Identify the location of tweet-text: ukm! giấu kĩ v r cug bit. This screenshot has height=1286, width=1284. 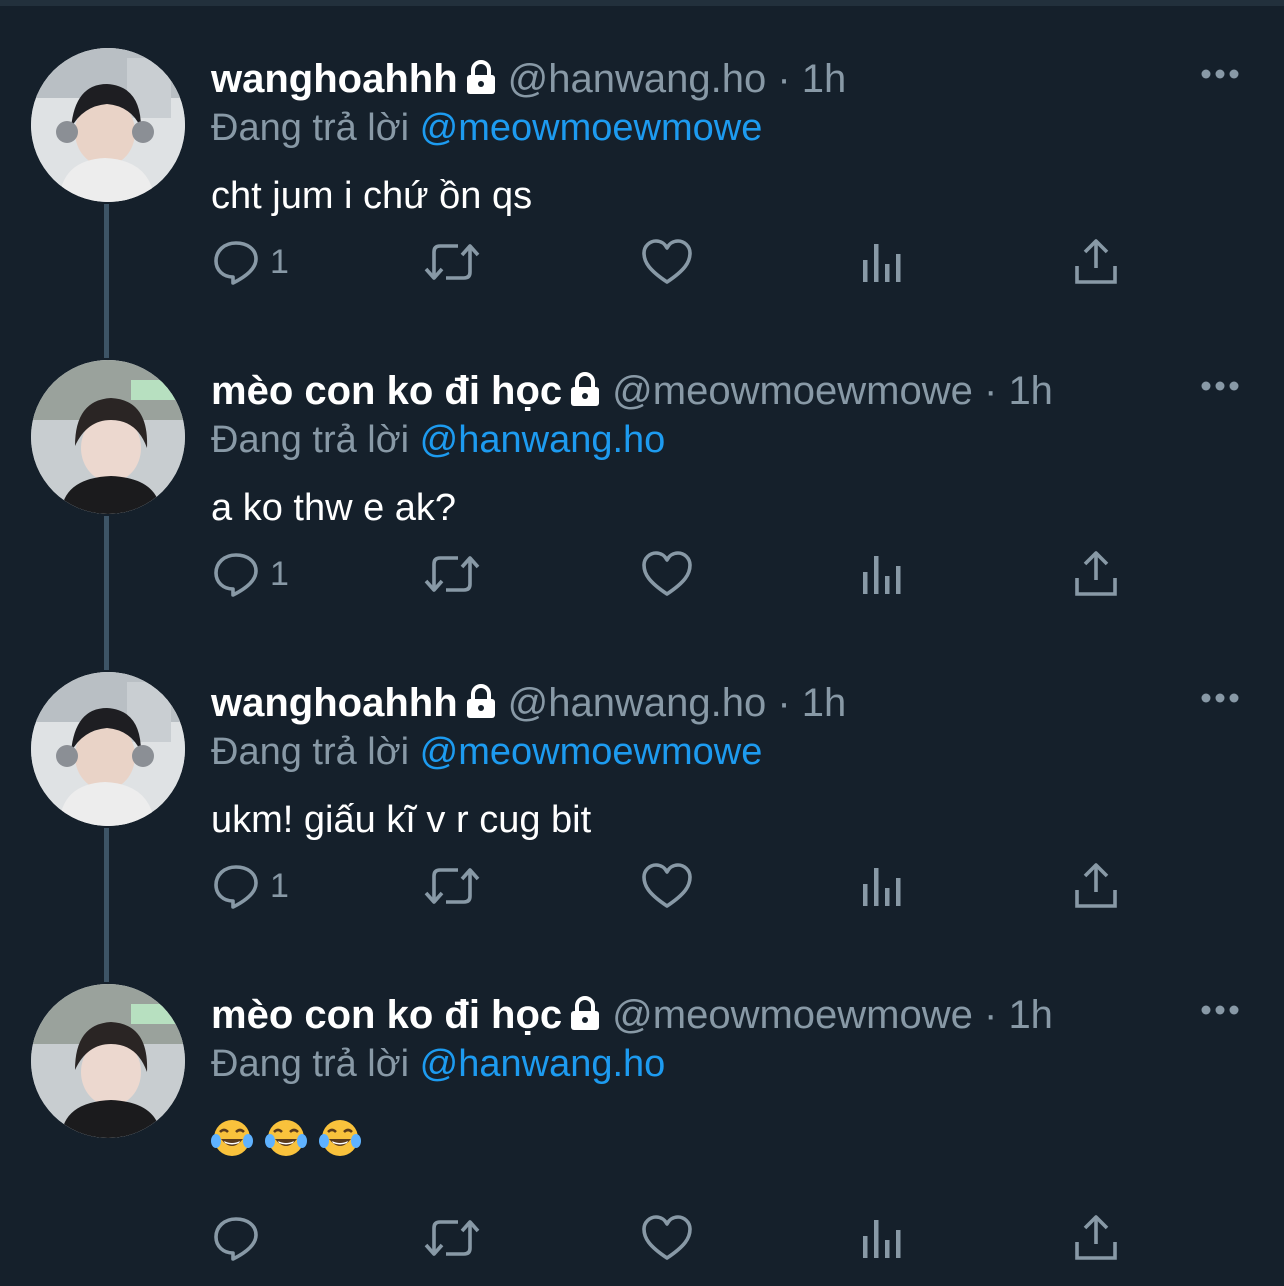
(401, 820).